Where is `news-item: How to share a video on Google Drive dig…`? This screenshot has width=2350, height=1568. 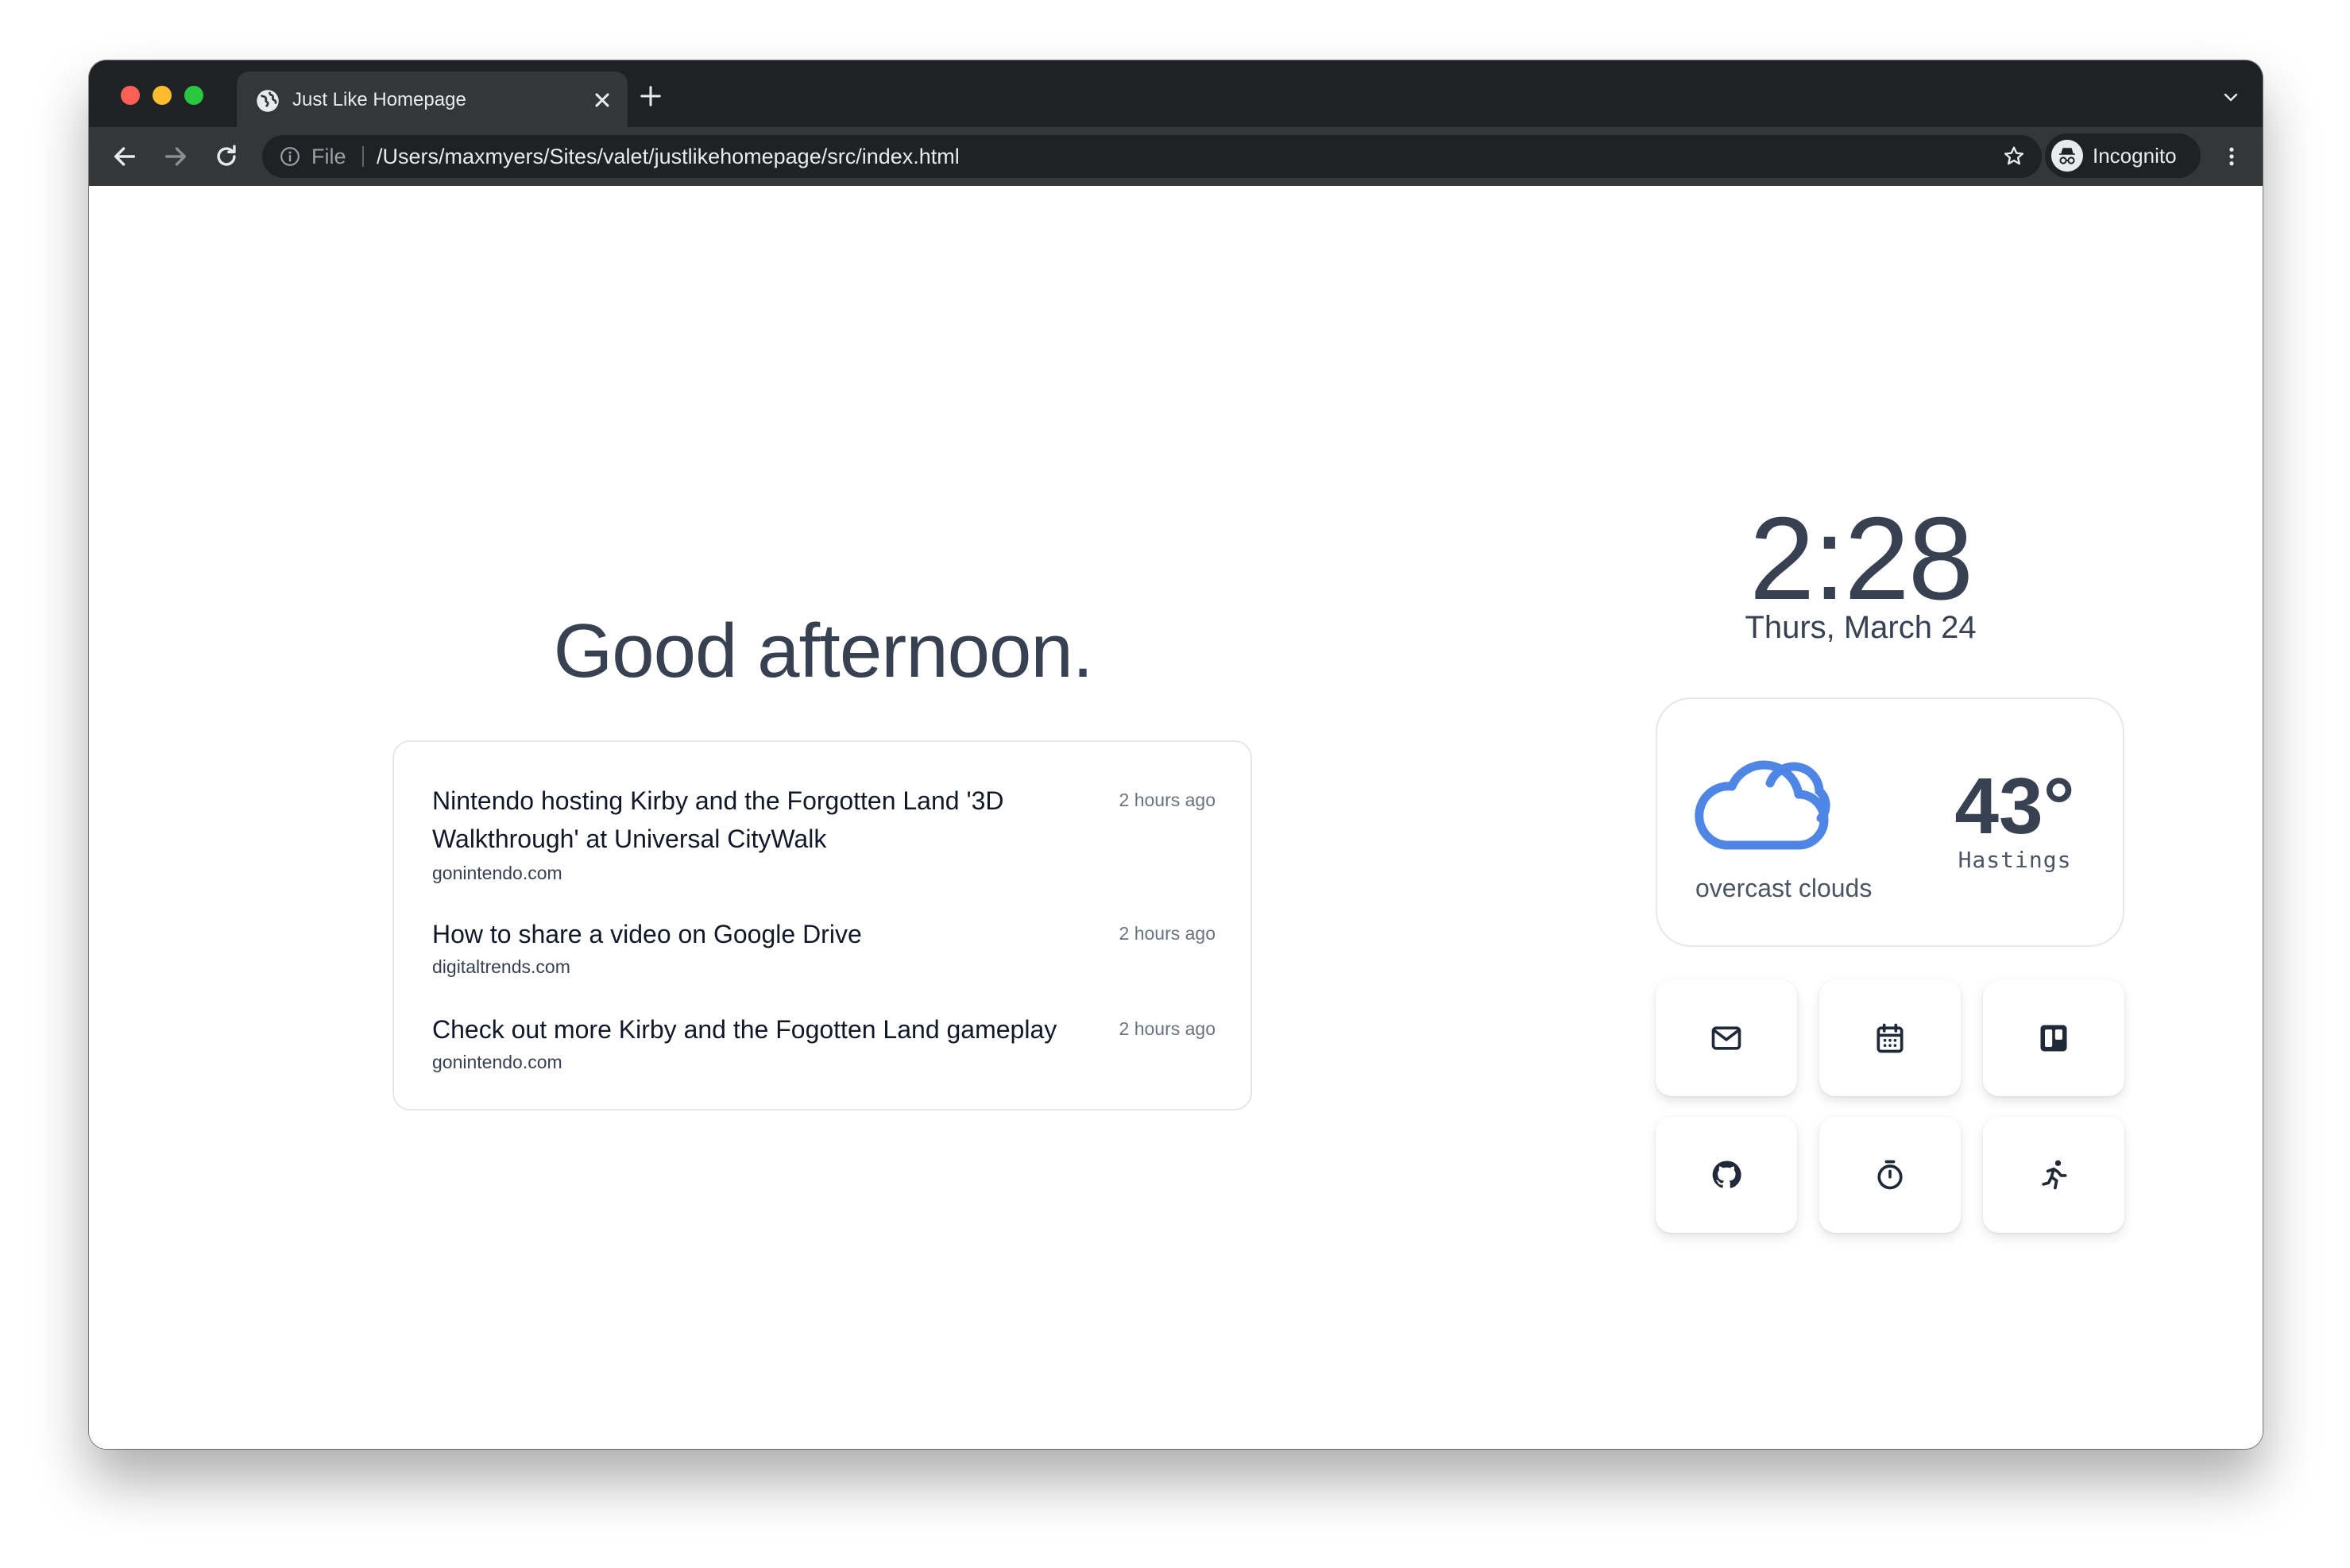 news-item: How to share a video on Google Drive dig… is located at coordinates (824, 951).